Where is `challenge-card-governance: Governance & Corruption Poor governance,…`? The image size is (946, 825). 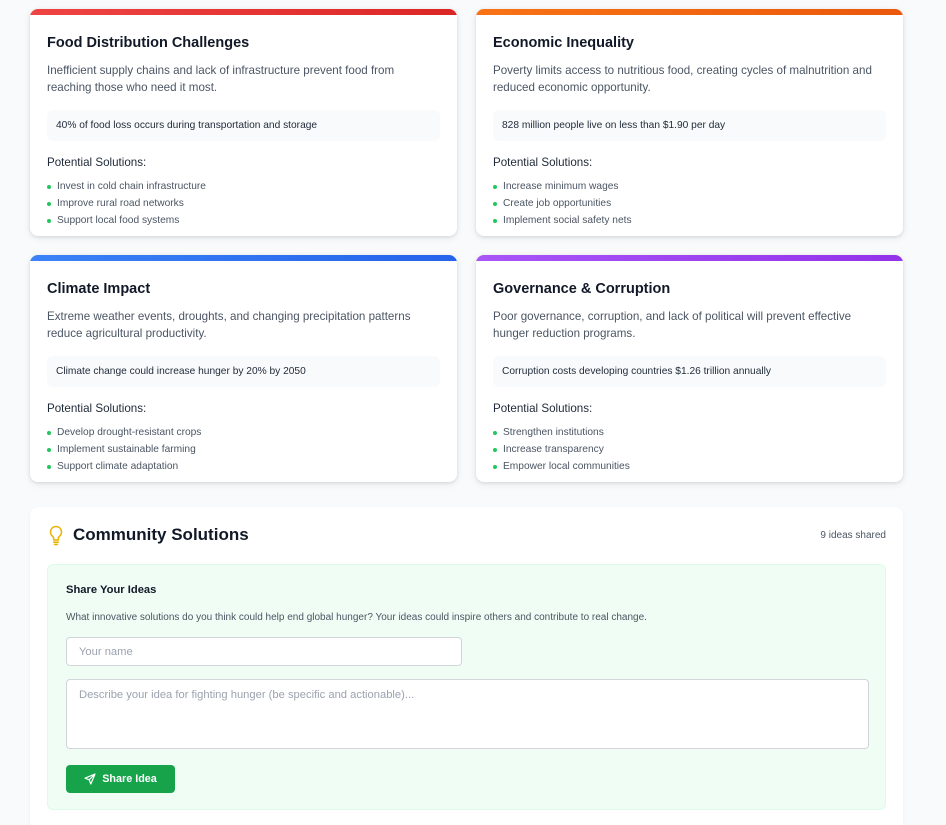 challenge-card-governance: Governance & Corruption Poor governance,… is located at coordinates (689, 368).